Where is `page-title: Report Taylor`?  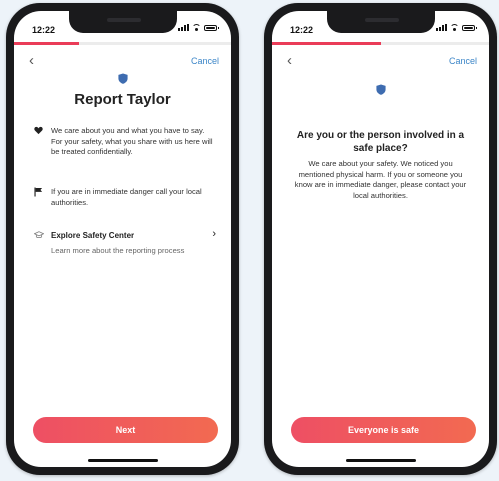
page-title: Report Taylor is located at coordinates (122, 99).